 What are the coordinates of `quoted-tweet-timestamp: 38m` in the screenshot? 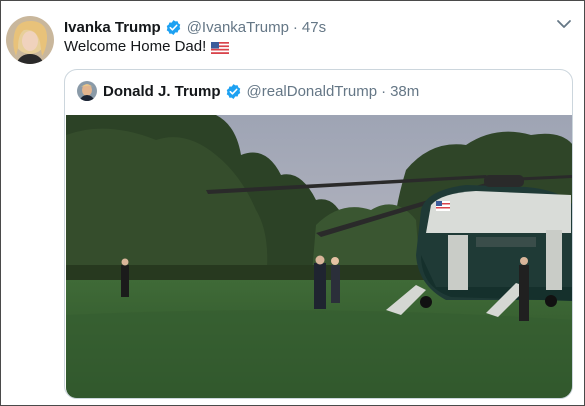 It's located at (404, 91).